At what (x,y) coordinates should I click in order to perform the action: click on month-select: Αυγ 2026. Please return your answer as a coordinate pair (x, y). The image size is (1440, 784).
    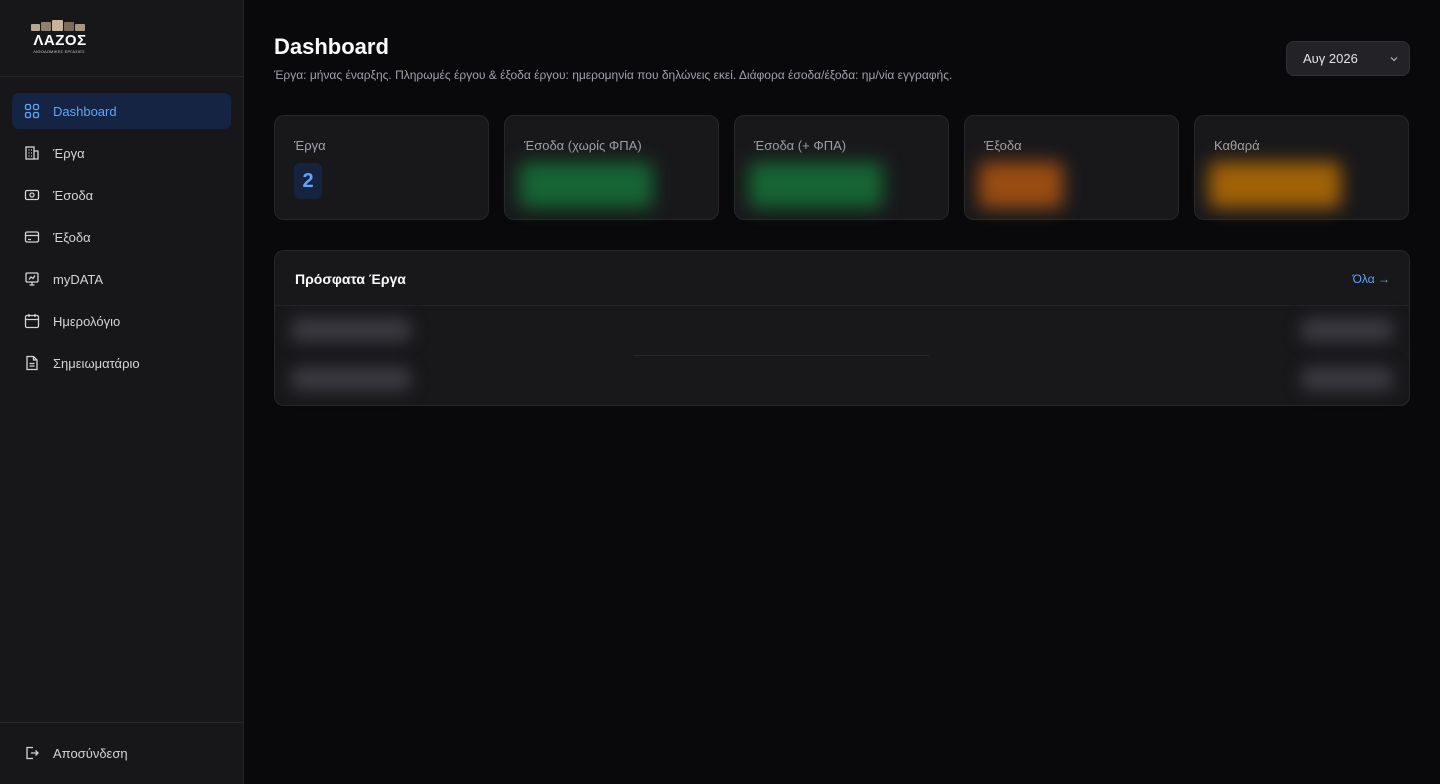
    Looking at the image, I should click on (1348, 58).